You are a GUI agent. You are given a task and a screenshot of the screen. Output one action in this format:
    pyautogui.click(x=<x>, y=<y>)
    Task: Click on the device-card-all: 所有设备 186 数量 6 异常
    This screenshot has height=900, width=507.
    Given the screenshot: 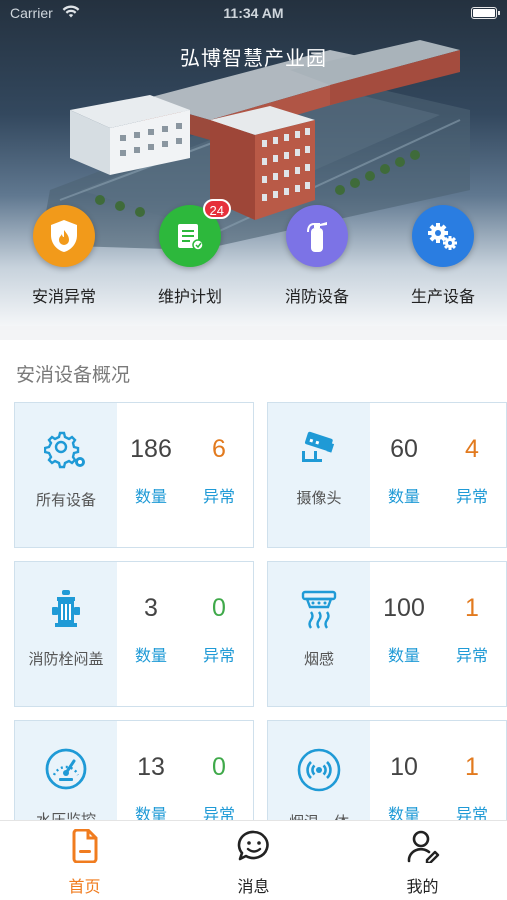 What is the action you would take?
    pyautogui.click(x=134, y=475)
    